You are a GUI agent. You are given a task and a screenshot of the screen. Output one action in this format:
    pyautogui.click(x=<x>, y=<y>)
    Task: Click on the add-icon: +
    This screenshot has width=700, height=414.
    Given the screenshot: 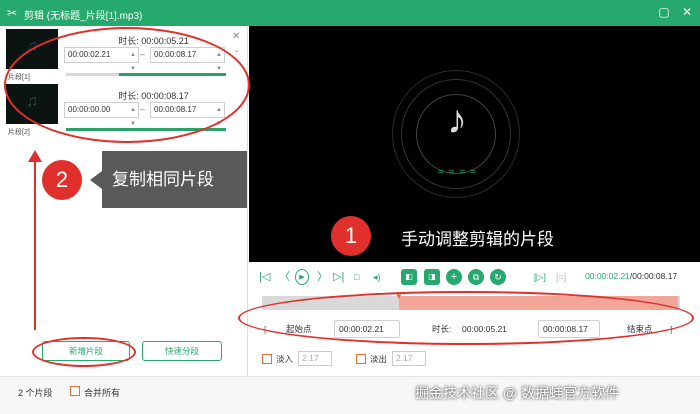 What is the action you would take?
    pyautogui.click(x=454, y=277)
    